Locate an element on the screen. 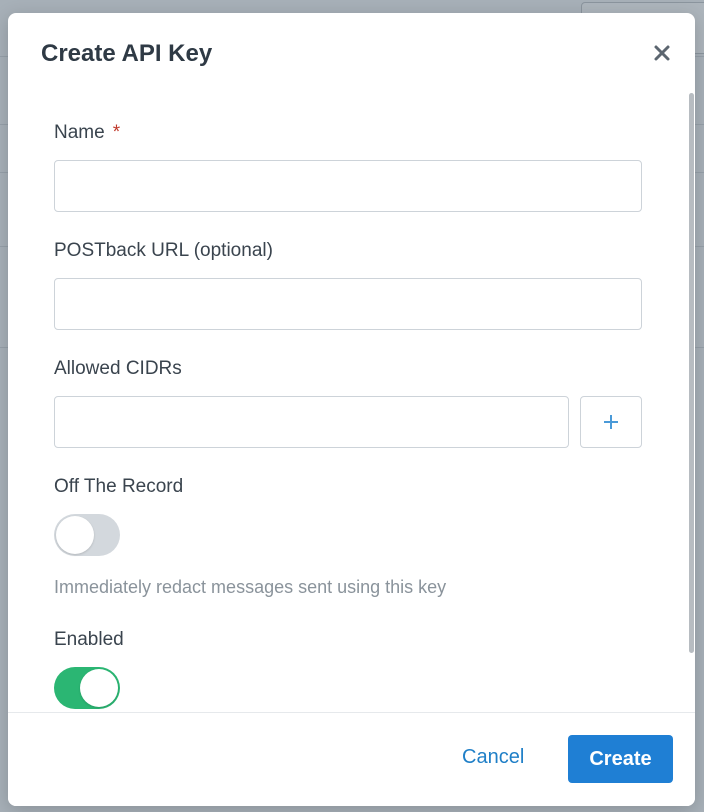  close-icon is located at coordinates (662, 53).